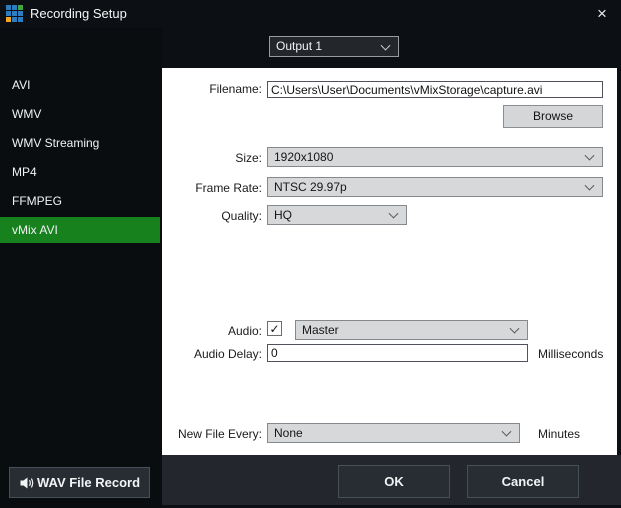 This screenshot has width=621, height=508. Describe the element at coordinates (435, 187) in the screenshot. I see `frame-rate-select: NTSC 29.97p` at that location.